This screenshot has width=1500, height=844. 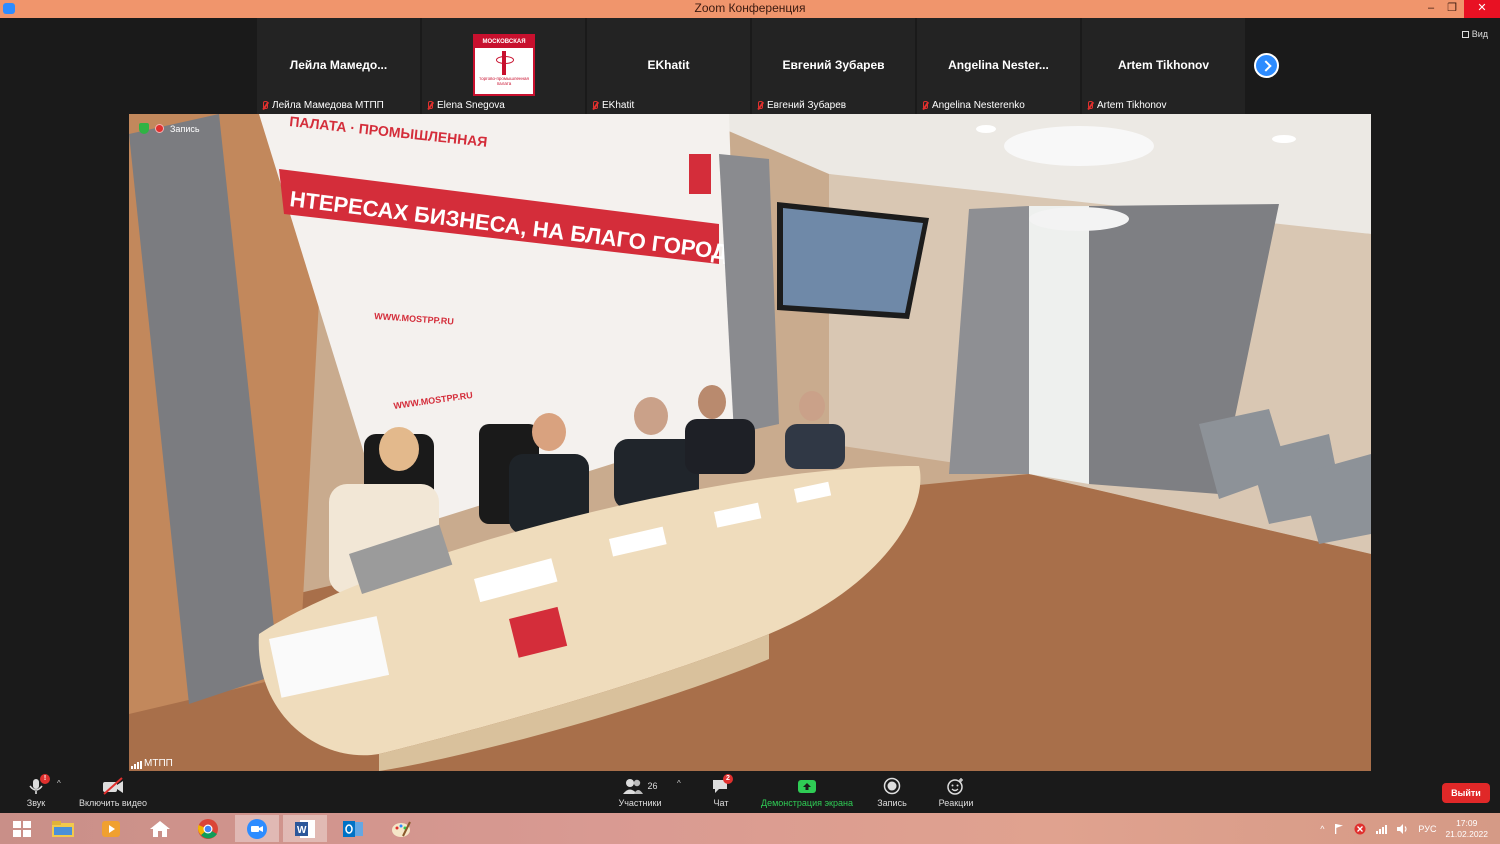 I want to click on active-speaker-name: МТПП, so click(x=158, y=763).